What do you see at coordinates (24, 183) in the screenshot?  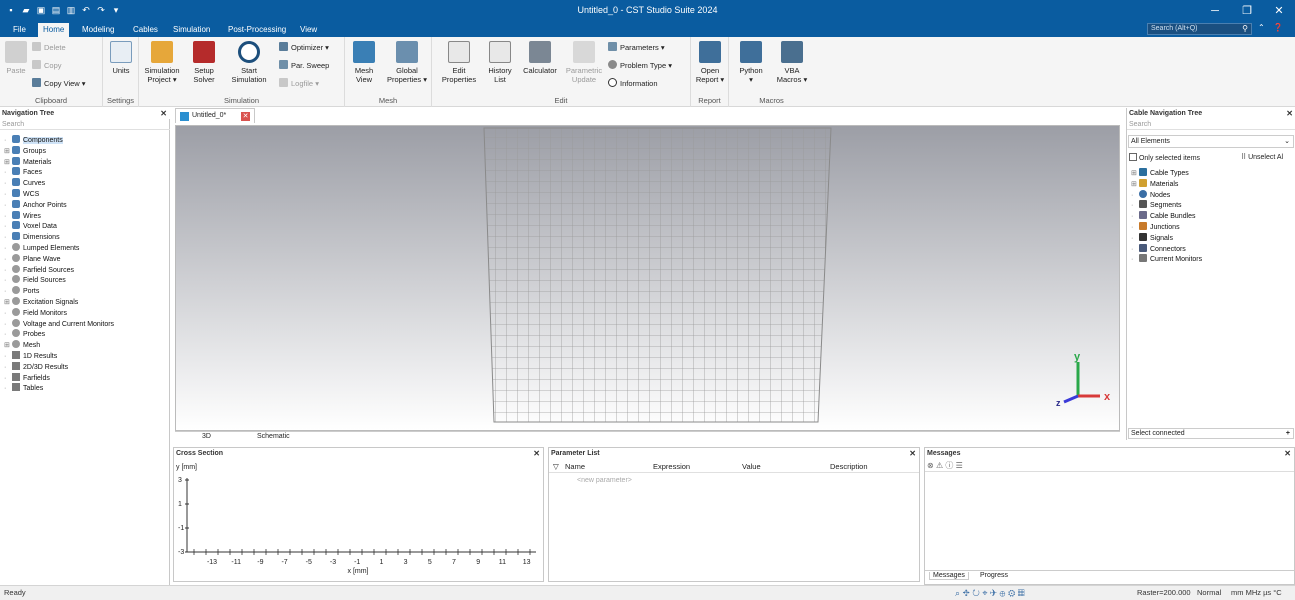 I see `tree-item-curves: · Curves` at bounding box center [24, 183].